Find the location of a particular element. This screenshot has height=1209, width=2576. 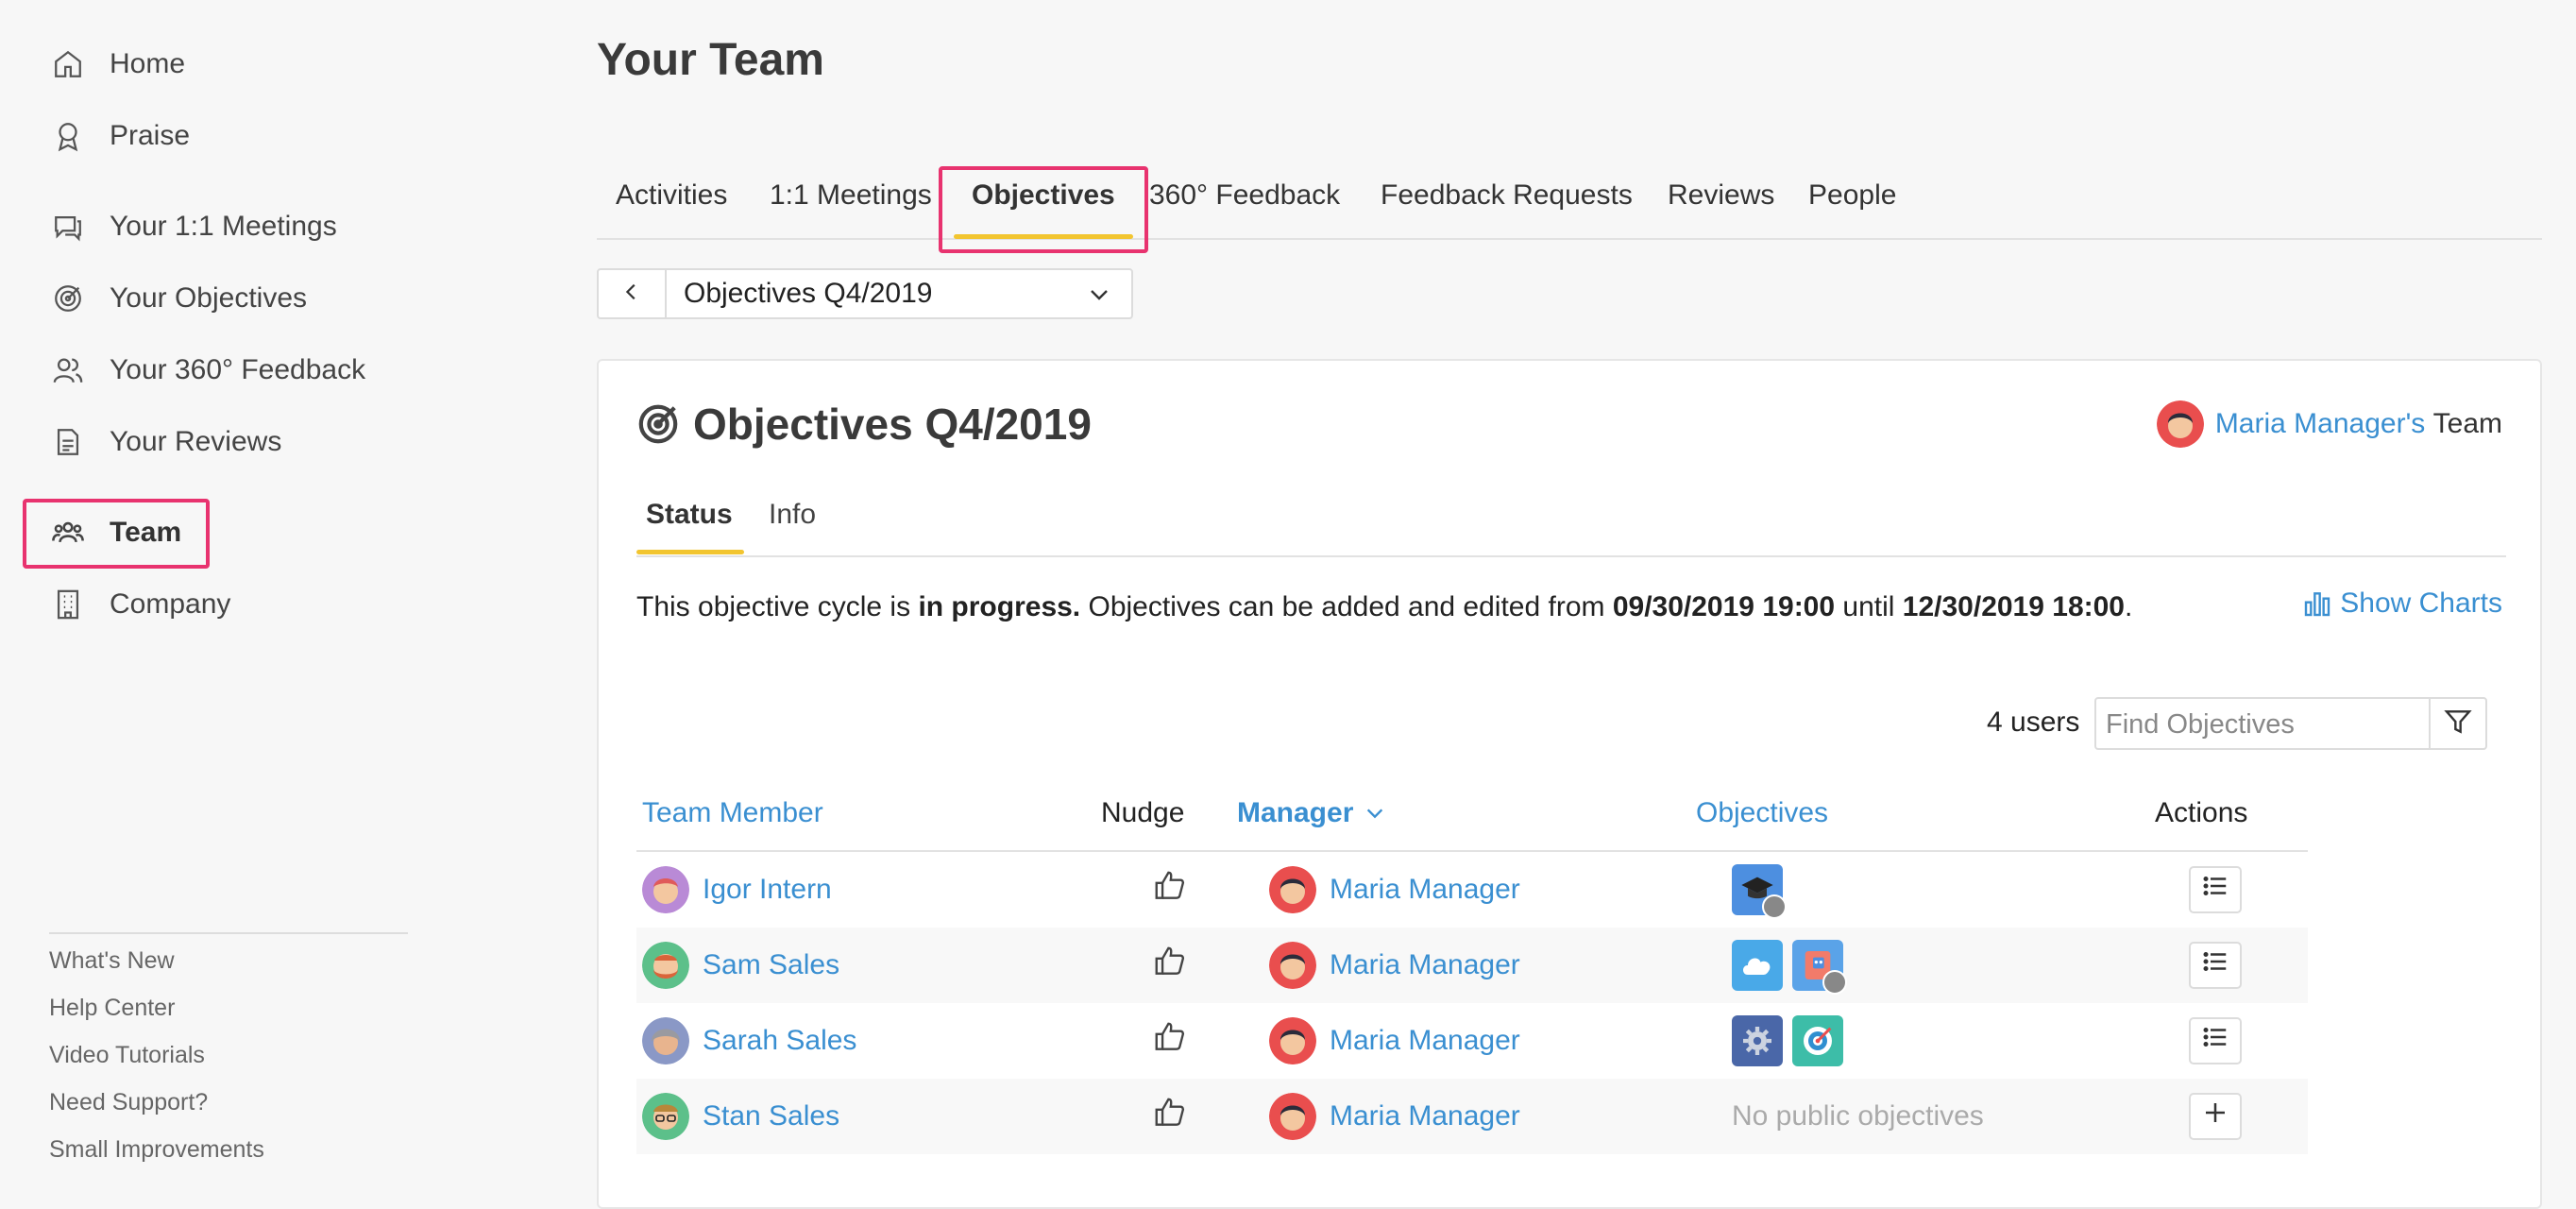

previous-cycle-button is located at coordinates (633, 293).